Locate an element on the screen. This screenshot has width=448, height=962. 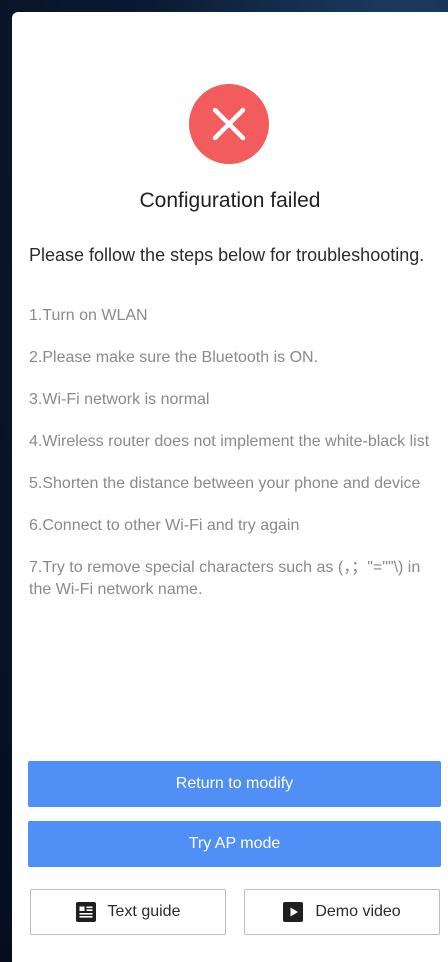
return-to-modify-label: Return to modify is located at coordinates (234, 783).